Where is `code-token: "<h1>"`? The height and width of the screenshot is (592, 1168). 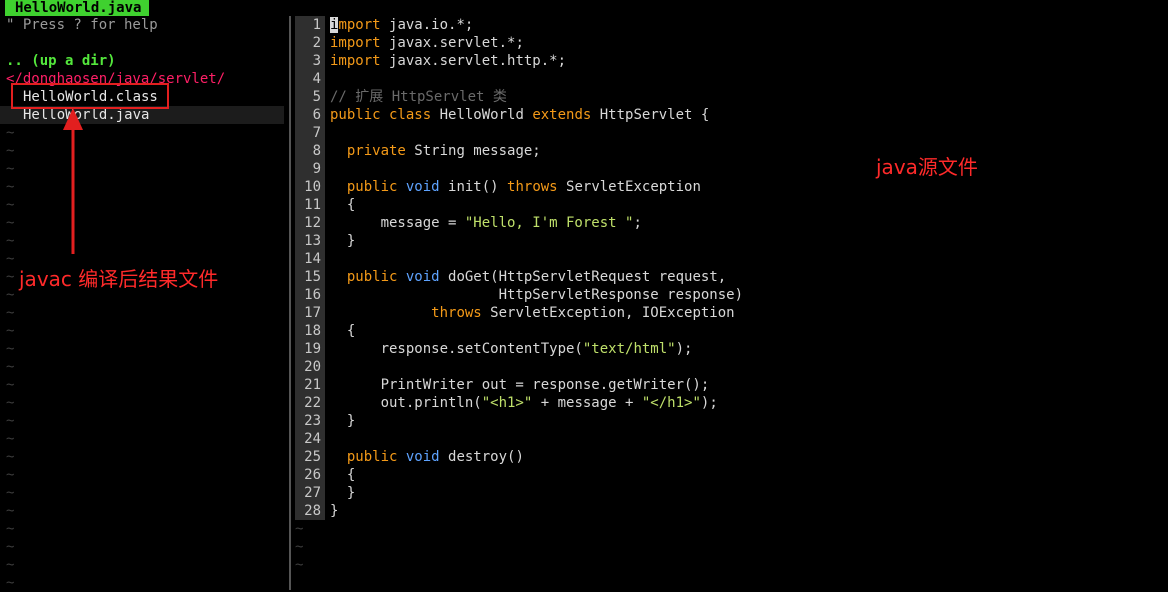 code-token: "<h1>" is located at coordinates (507, 403).